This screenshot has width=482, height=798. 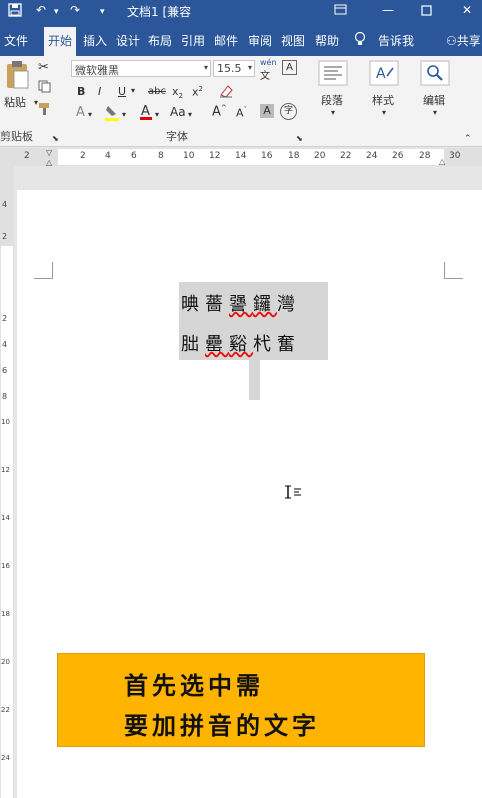 I want to click on font-color-icon: A, so click(x=146, y=112).